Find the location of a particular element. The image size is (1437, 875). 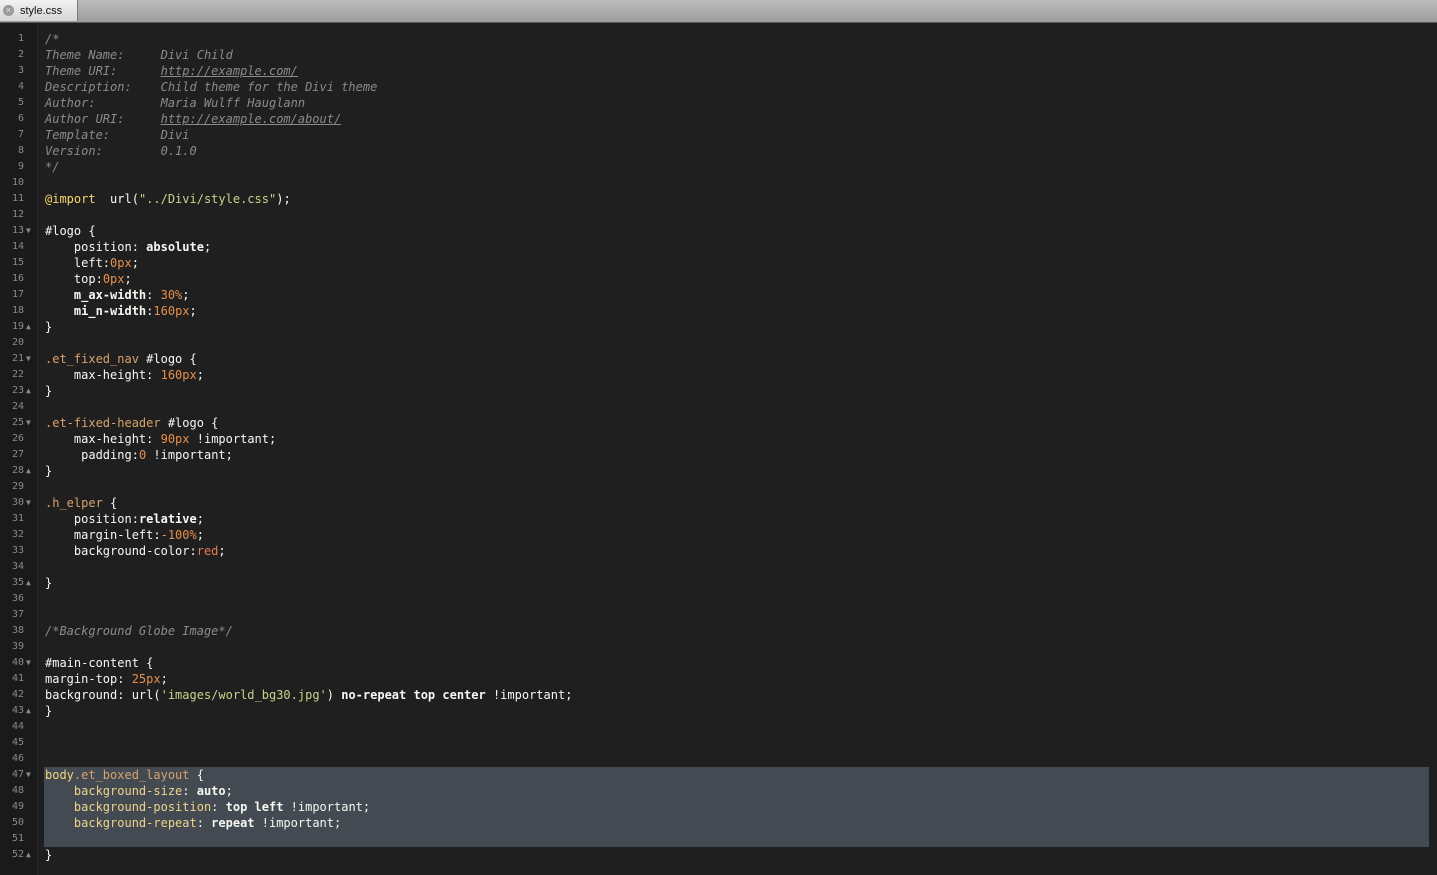

code-line: position:relative; is located at coordinates (124, 519).